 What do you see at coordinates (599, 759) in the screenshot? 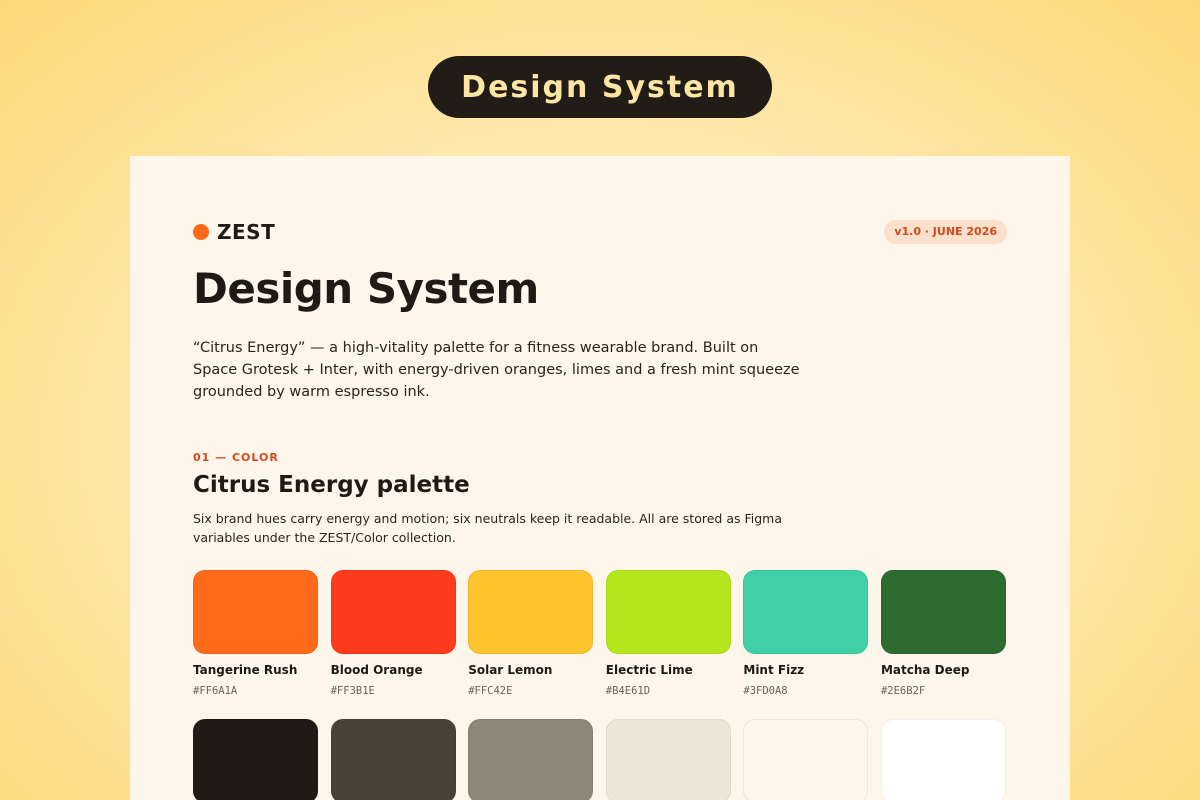
I see `neutral-swatch-row` at bounding box center [599, 759].